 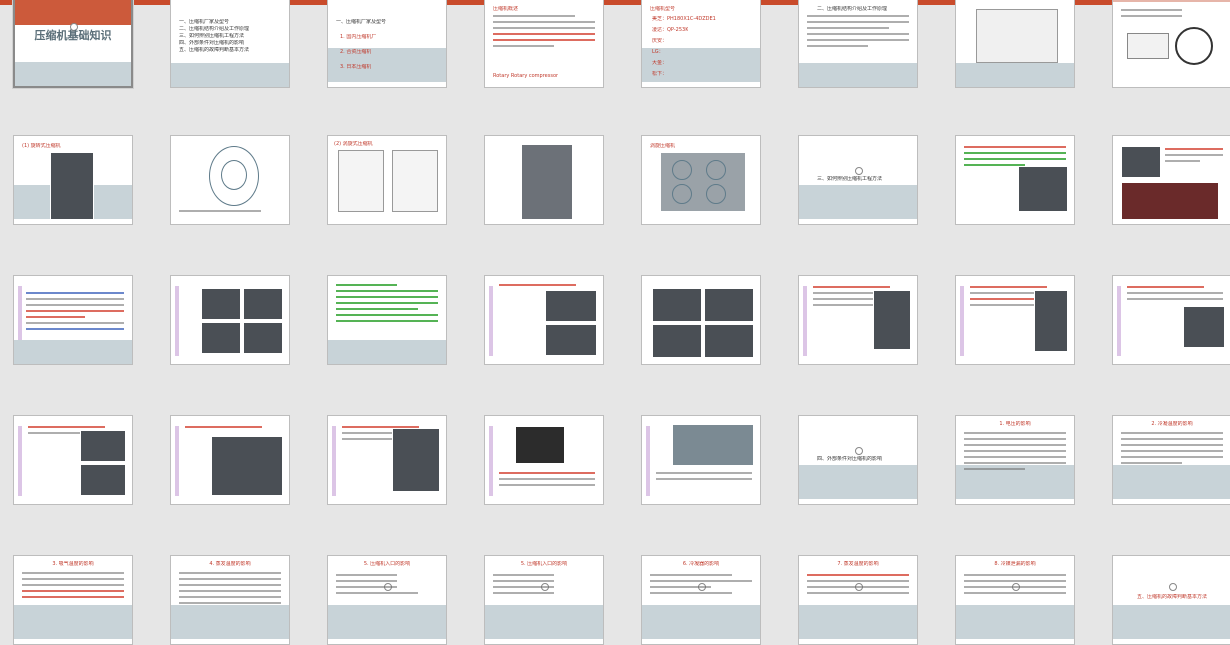 I want to click on slide-text-line: 一、压缩机厂家及型号, so click(x=204, y=22).